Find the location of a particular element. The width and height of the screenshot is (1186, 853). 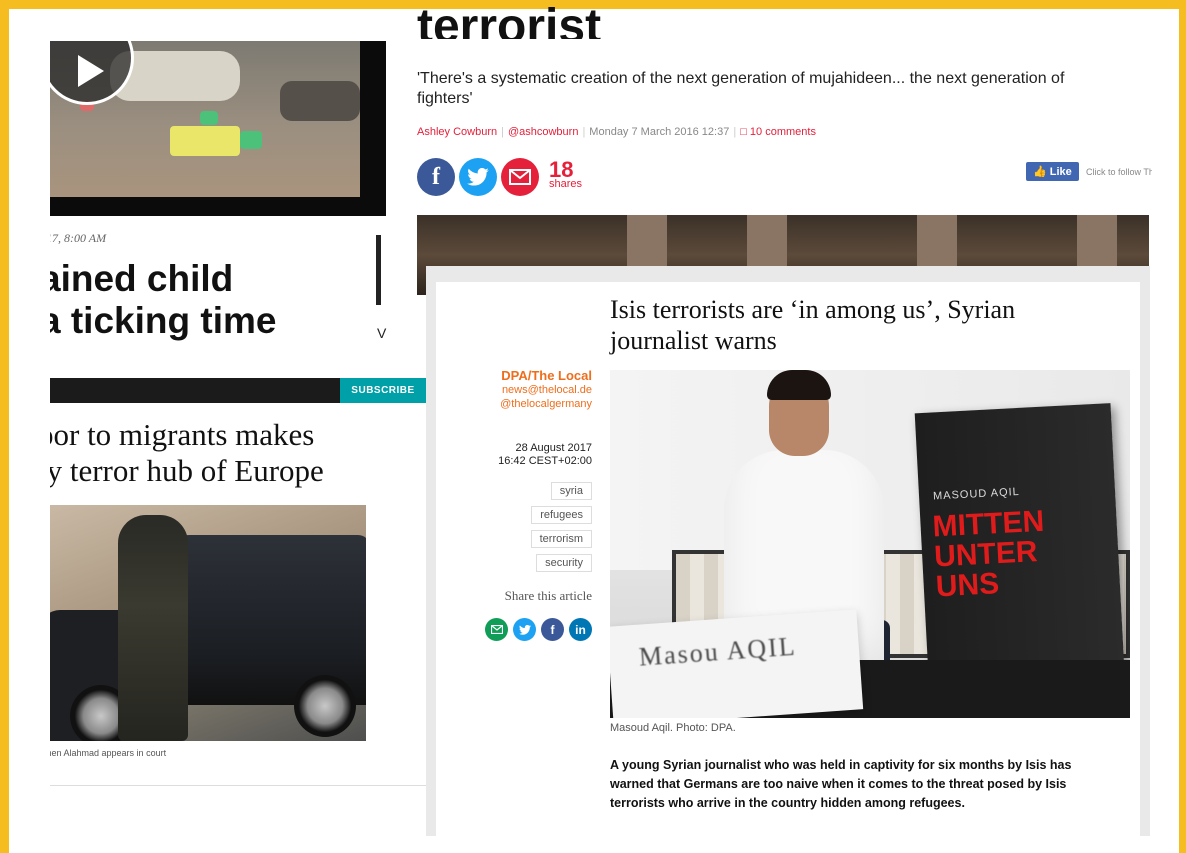

divider is located at coordinates (378, 270).